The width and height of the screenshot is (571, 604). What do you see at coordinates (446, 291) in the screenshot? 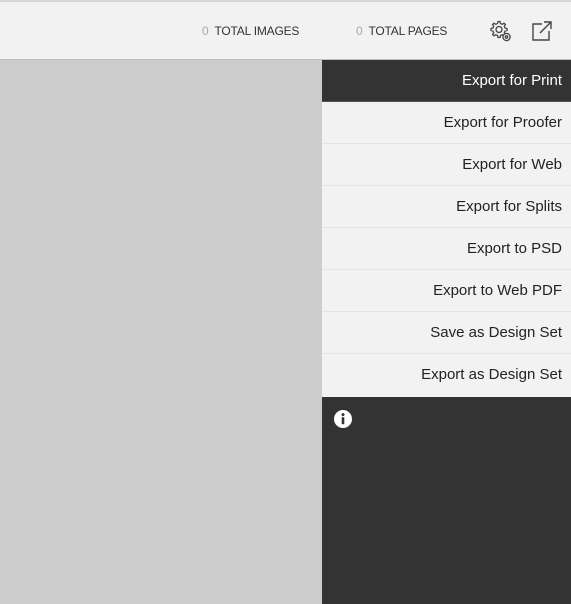
I see `menu-item-export-to-web-pdf: Export to Web PDF` at bounding box center [446, 291].